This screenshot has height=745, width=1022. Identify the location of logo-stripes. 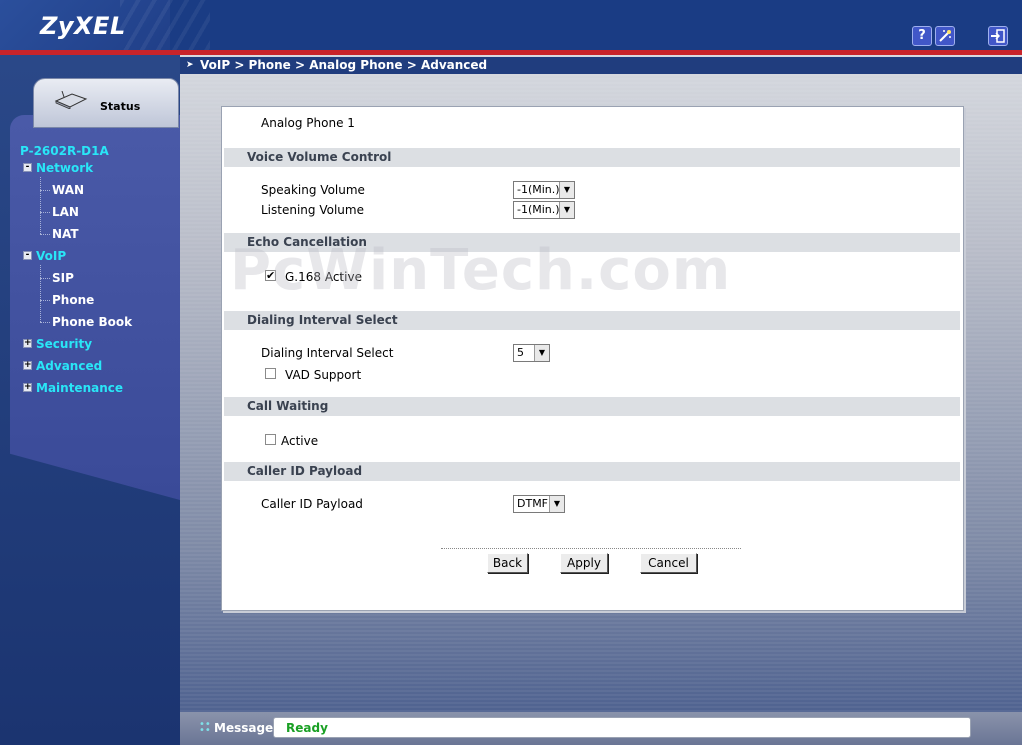
(165, 26).